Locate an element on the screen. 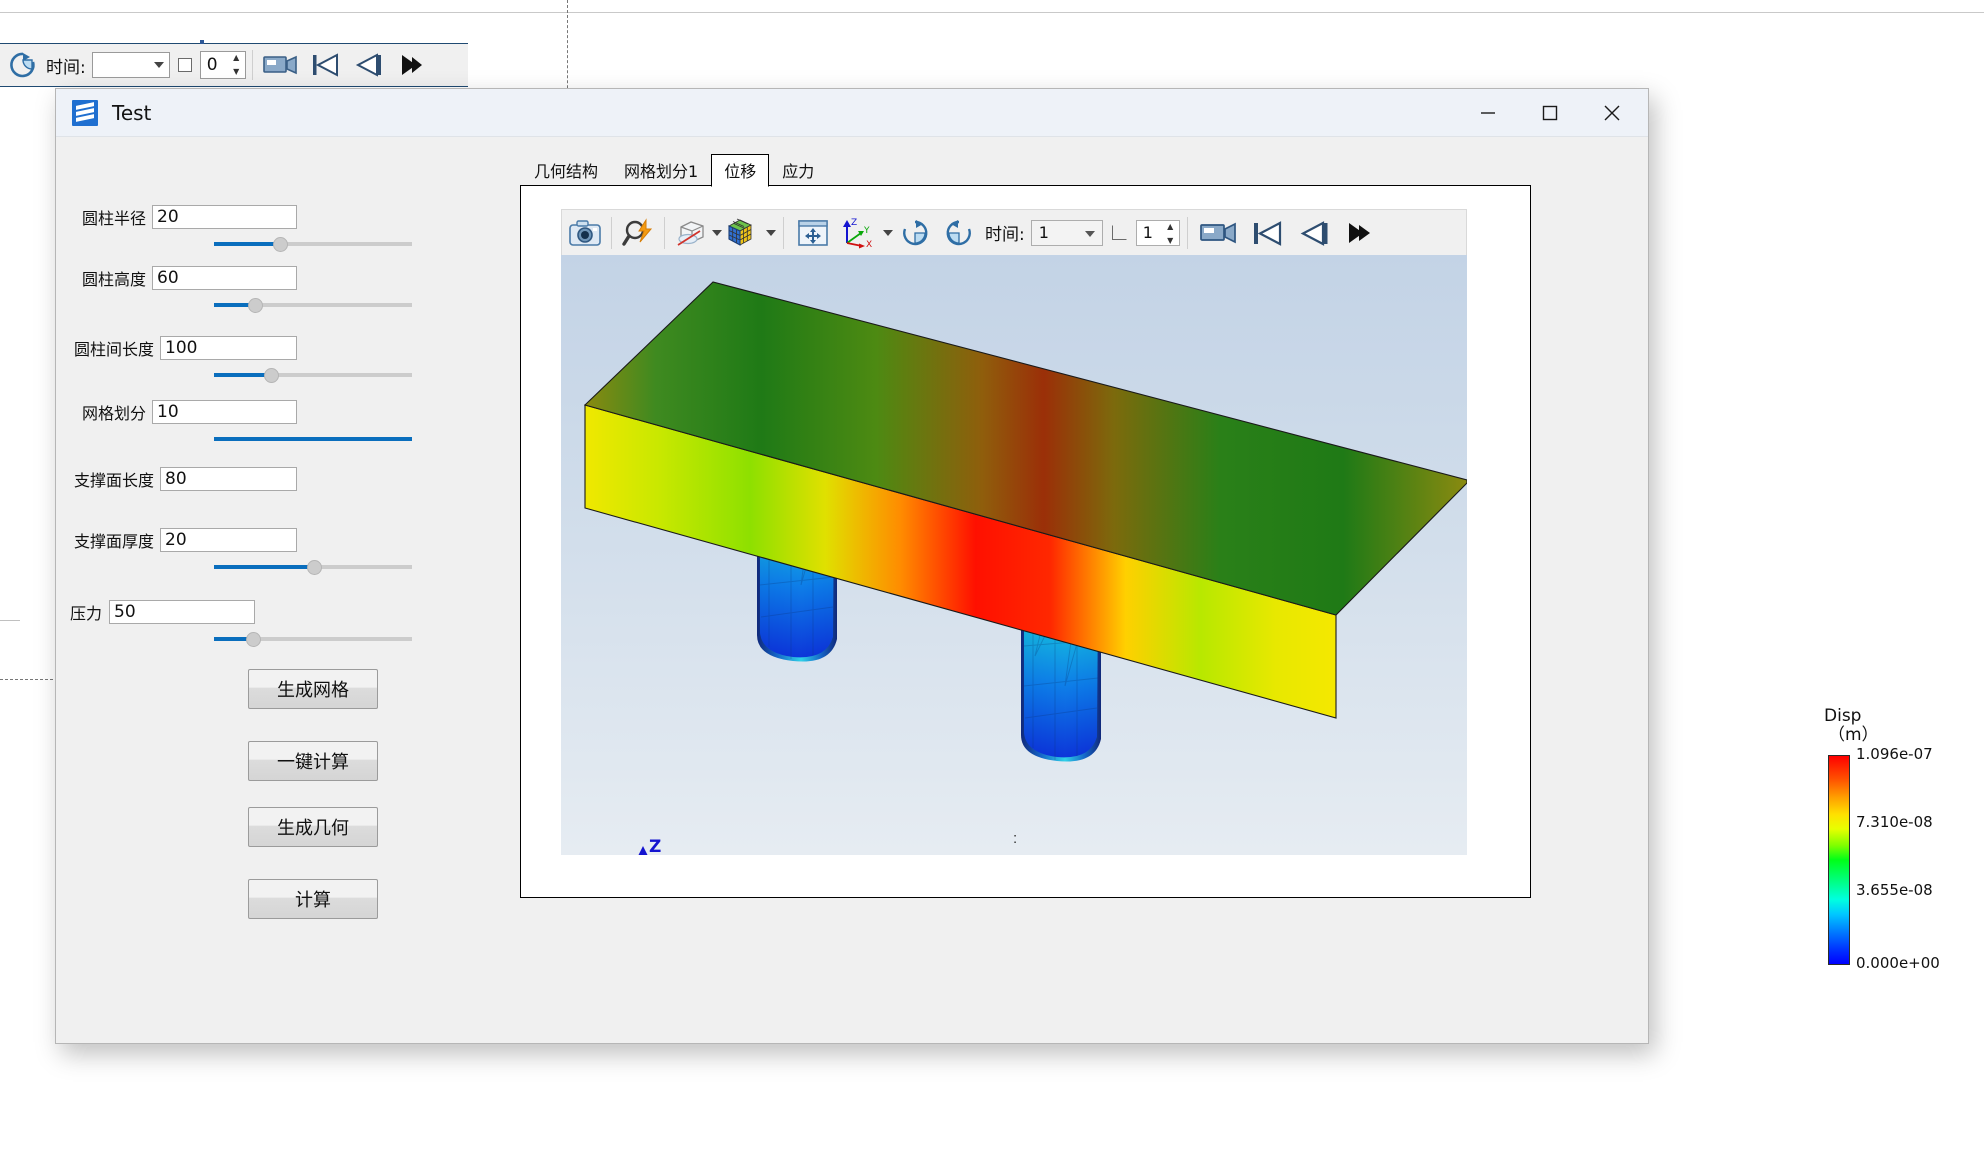  mesh-division-input: 10 is located at coordinates (224, 412).